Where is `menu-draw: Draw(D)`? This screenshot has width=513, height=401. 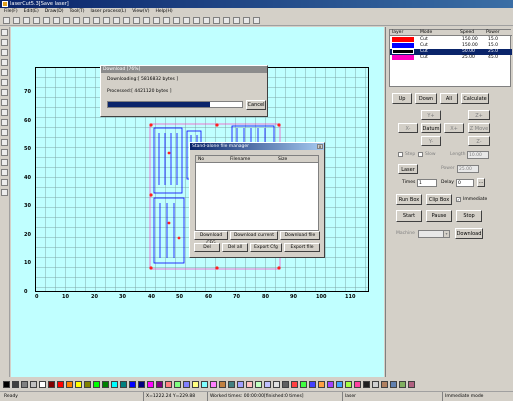
menu-draw: Draw(D) is located at coordinates (54, 11).